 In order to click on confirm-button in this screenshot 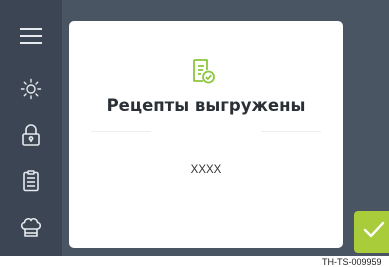, I will do `click(371, 232)`.